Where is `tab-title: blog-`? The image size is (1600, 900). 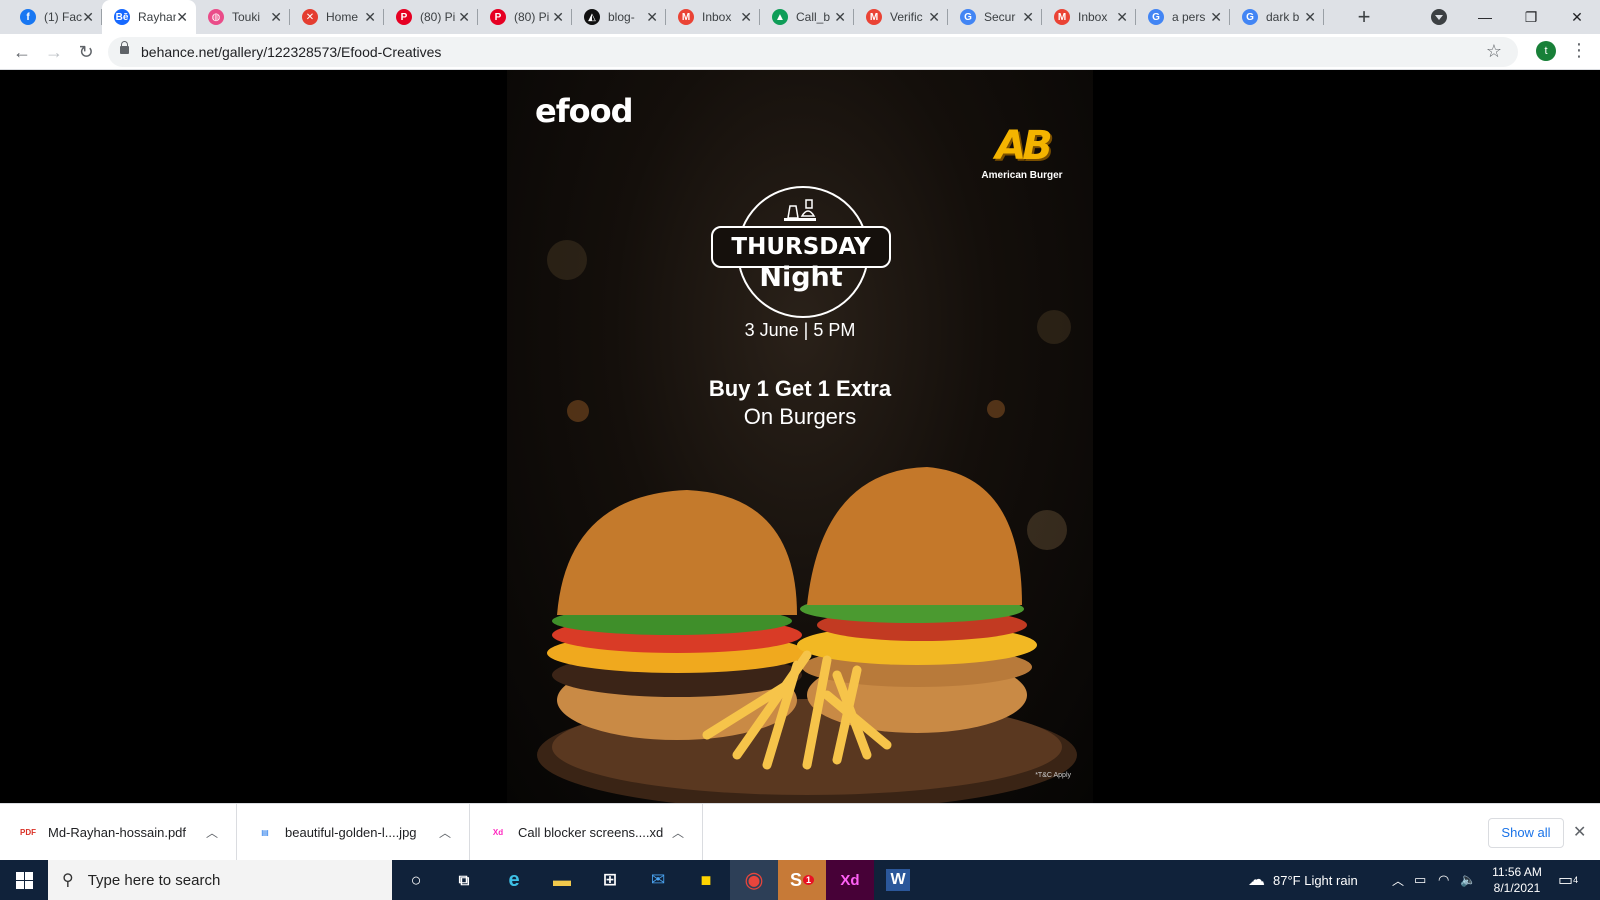 tab-title: blog- is located at coordinates (621, 17).